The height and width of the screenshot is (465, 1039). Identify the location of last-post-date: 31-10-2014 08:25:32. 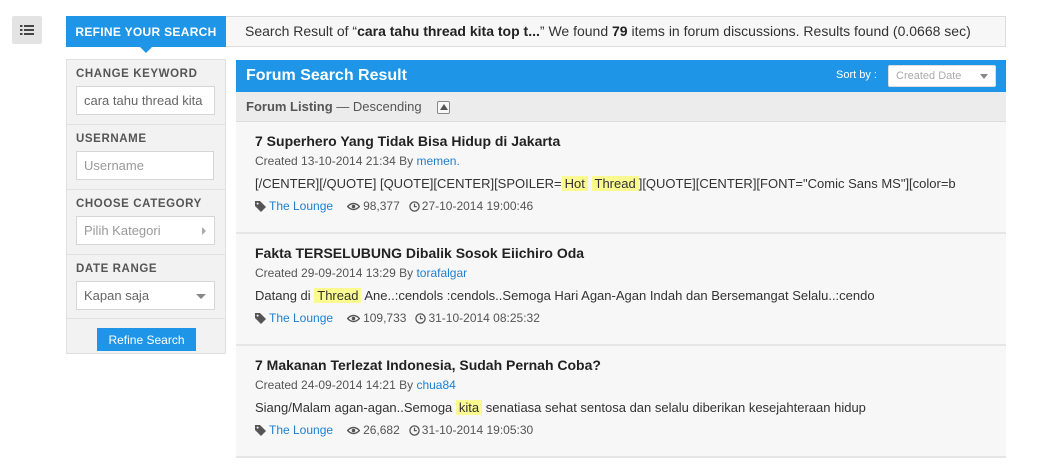
(477, 318).